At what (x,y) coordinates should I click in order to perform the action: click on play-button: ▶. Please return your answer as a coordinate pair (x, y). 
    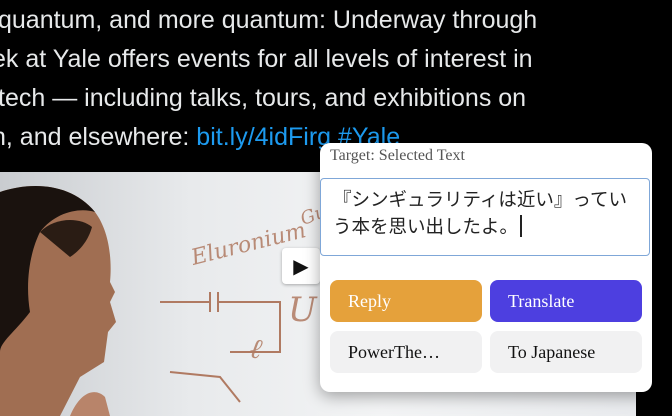
    Looking at the image, I should click on (301, 266).